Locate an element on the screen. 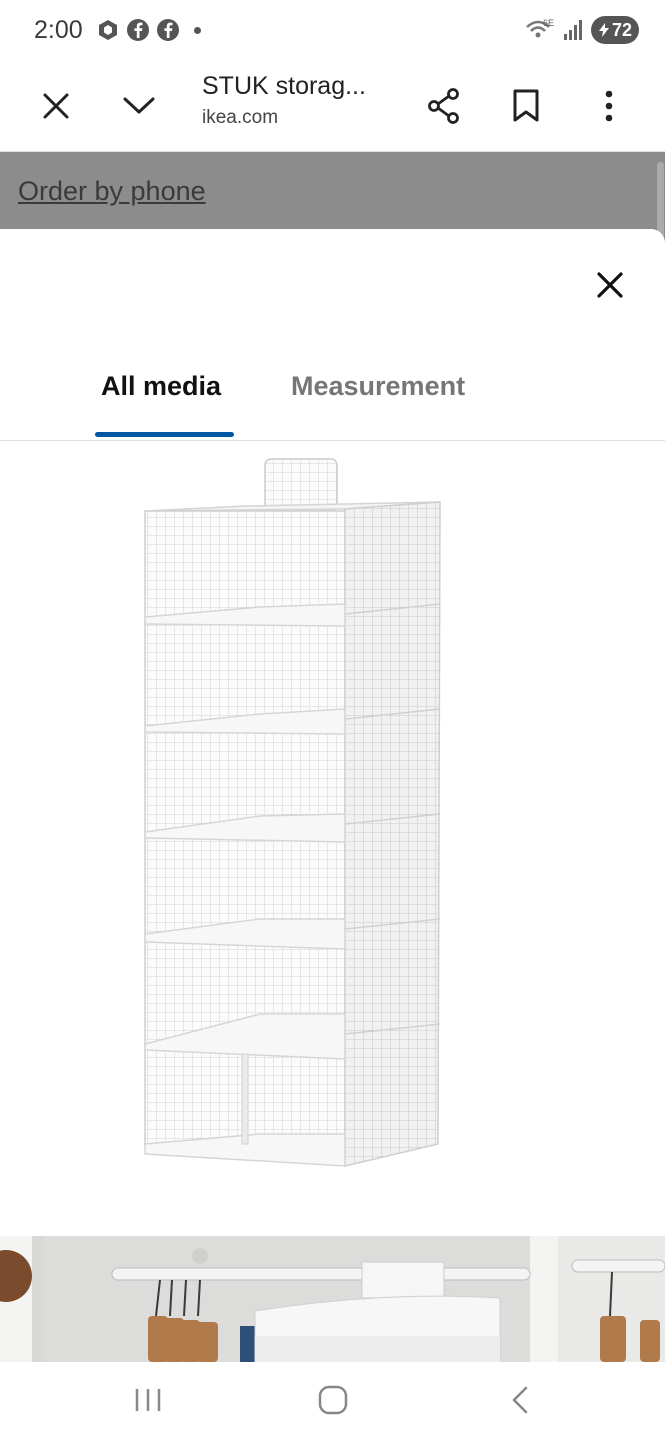 This screenshot has width=665, height=1440. recent-apps-icon is located at coordinates (148, 1400).